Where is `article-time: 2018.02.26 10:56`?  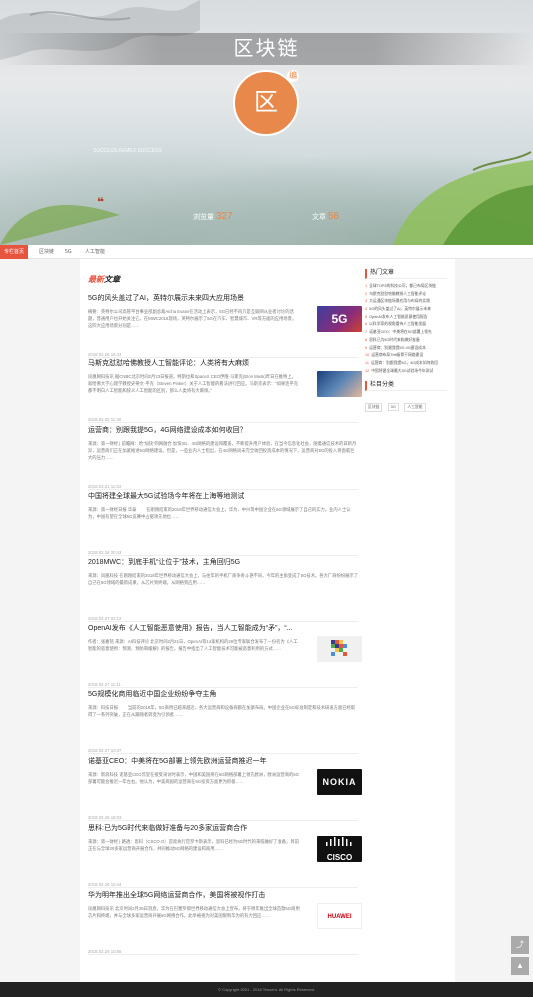 article-time: 2018.02.26 10:56 is located at coordinates (105, 951).